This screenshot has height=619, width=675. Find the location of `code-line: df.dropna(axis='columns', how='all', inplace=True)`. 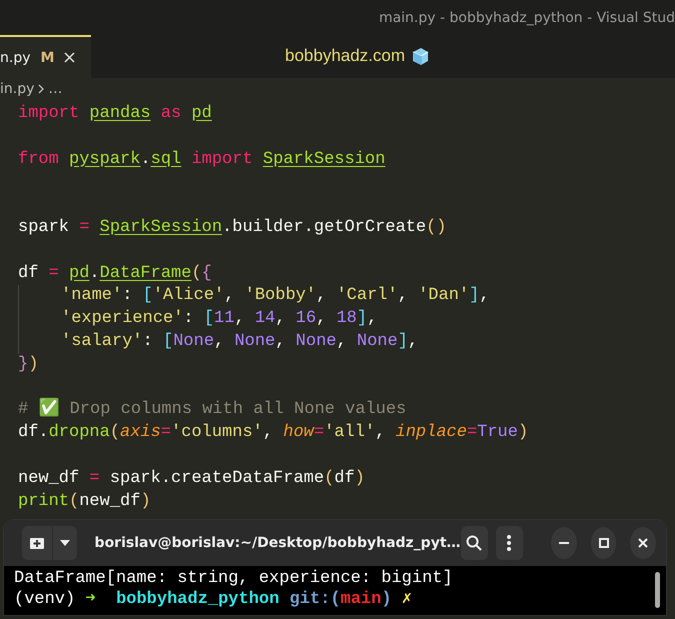

code-line: df.dropna(axis='columns', how='all', inplace=True) is located at coordinates (273, 433).